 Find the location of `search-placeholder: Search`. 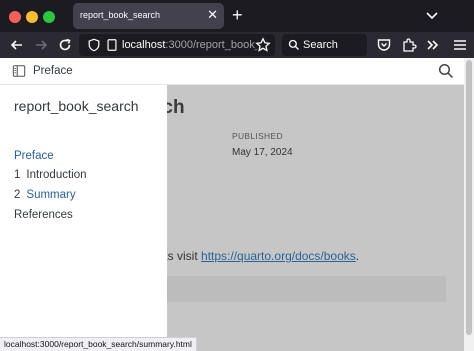

search-placeholder: Search is located at coordinates (320, 45).